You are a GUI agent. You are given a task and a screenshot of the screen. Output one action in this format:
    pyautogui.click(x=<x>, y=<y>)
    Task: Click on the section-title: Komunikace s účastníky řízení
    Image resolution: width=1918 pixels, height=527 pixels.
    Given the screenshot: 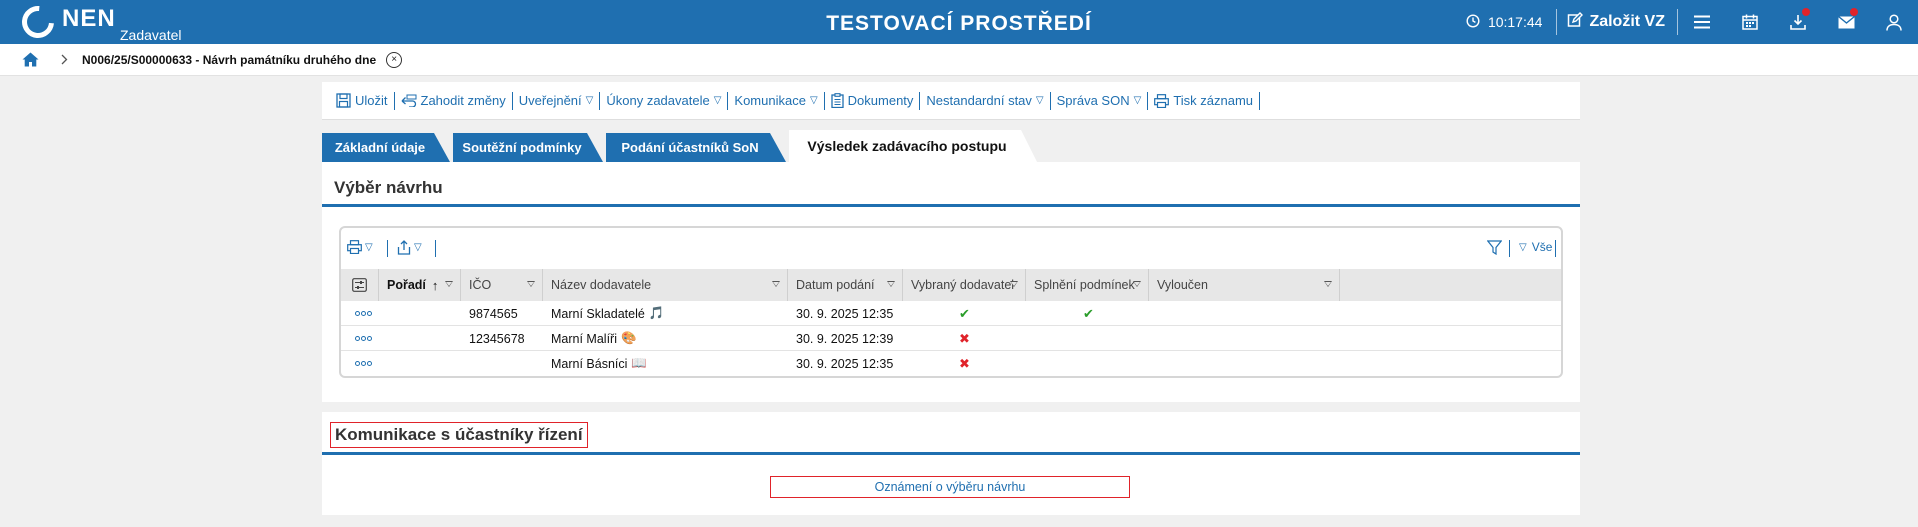 What is the action you would take?
    pyautogui.click(x=459, y=434)
    